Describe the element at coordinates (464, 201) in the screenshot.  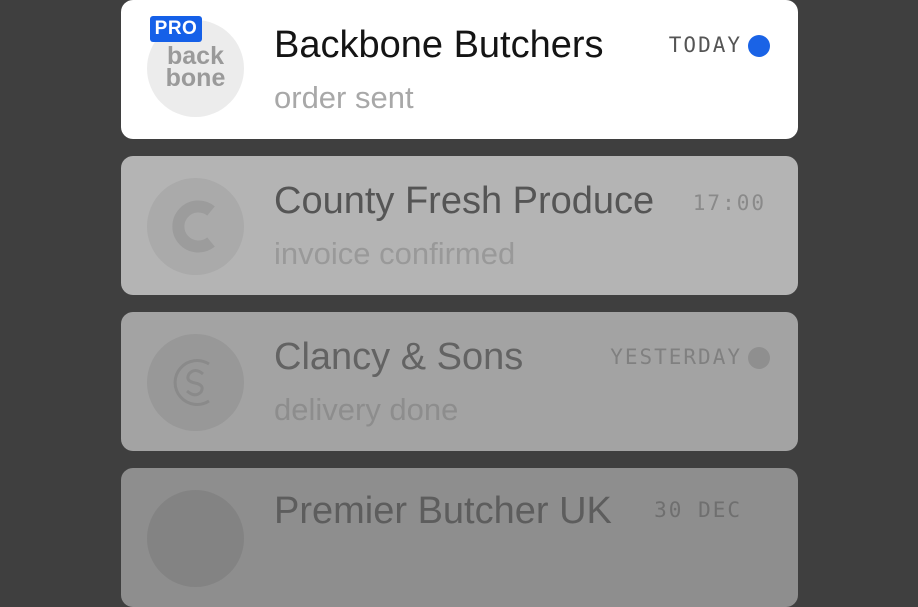
I see `conversation-name: County Fresh Produce` at that location.